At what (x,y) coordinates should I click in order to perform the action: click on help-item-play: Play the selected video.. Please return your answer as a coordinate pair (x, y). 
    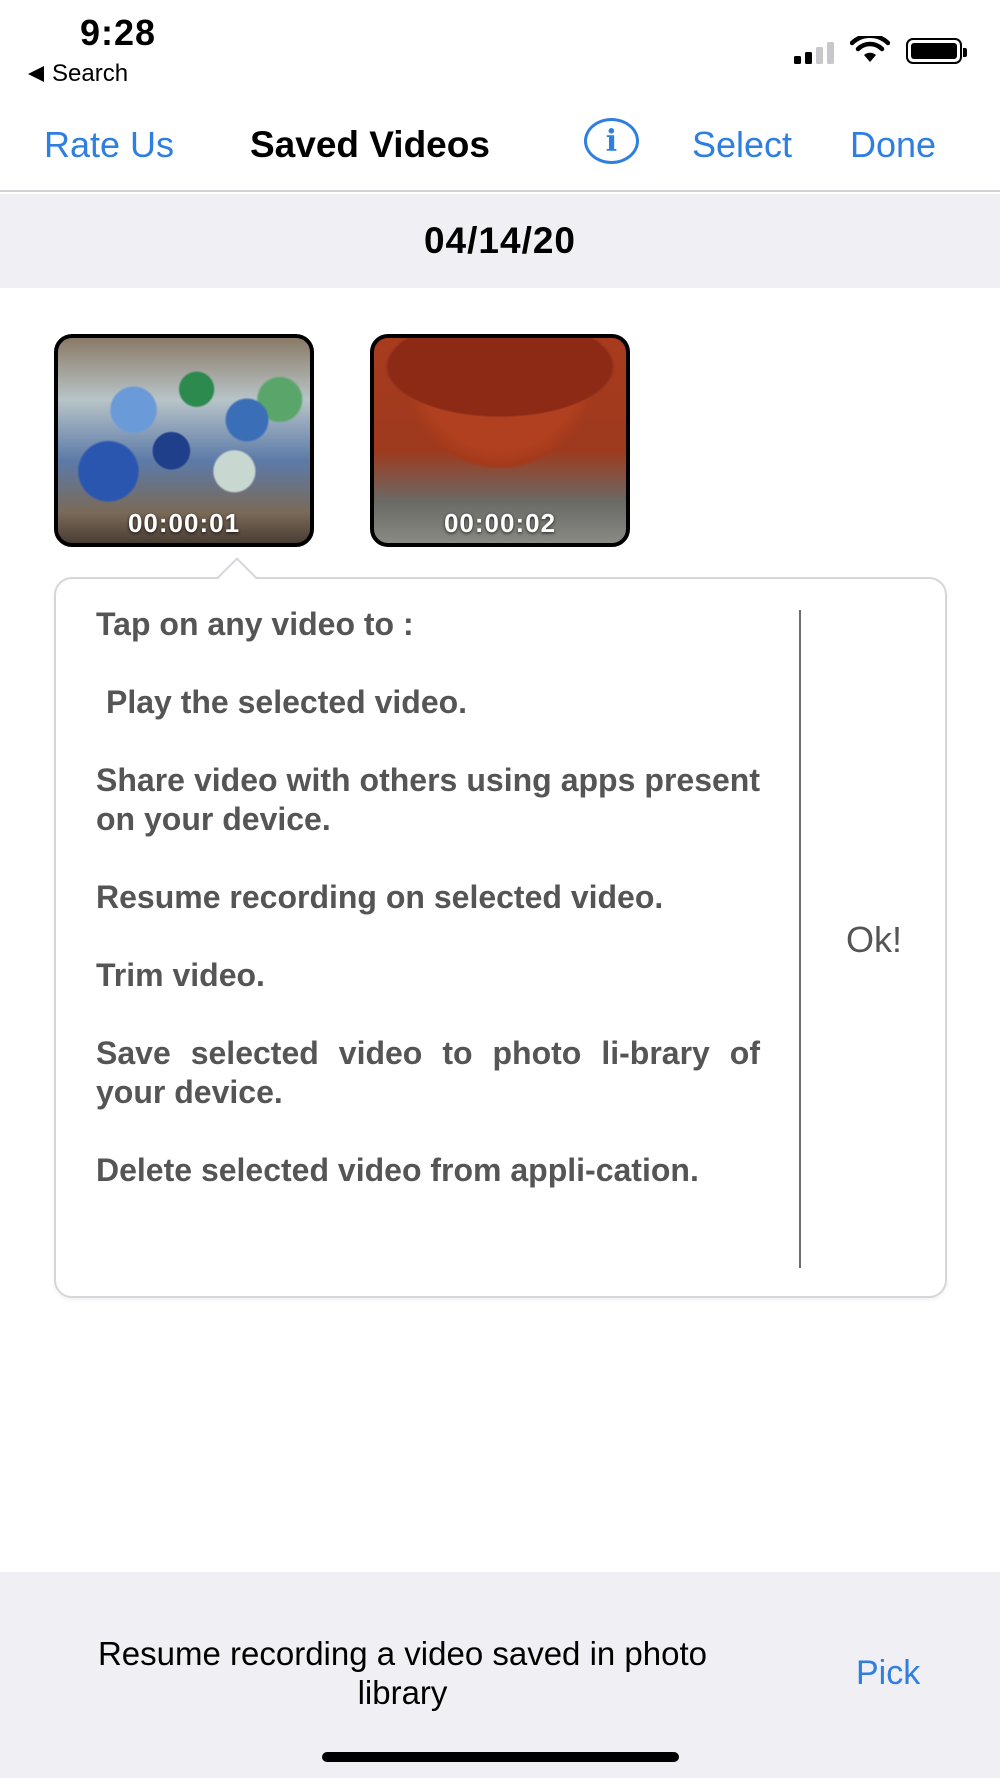
    Looking at the image, I should click on (287, 702).